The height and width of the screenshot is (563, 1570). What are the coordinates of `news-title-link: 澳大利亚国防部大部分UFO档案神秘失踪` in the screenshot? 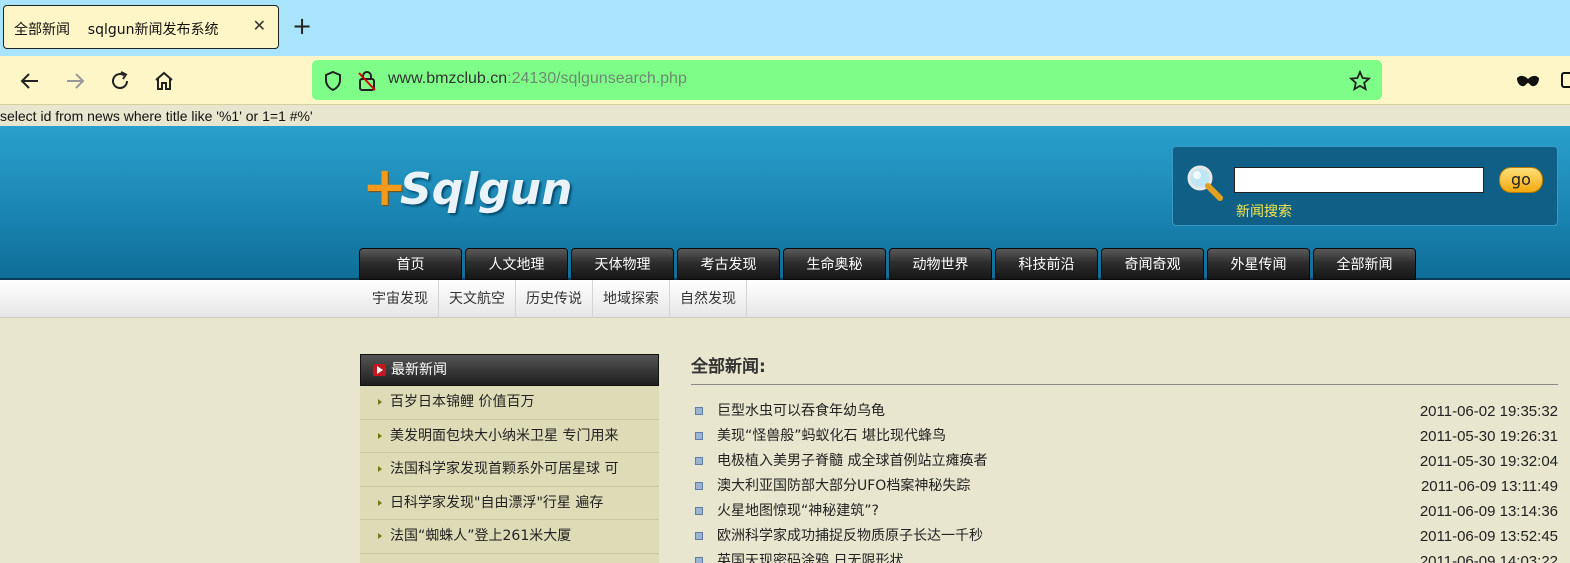 It's located at (843, 486).